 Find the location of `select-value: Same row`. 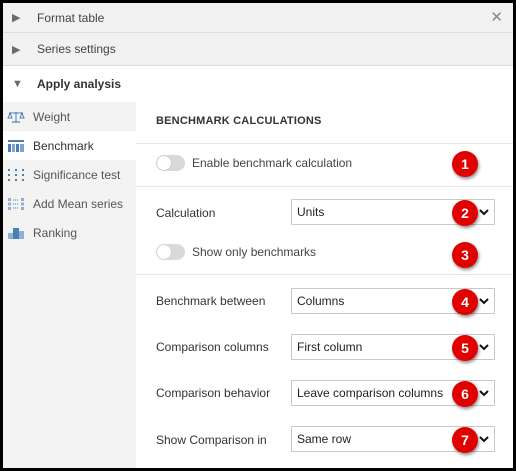

select-value: Same row is located at coordinates (324, 439).